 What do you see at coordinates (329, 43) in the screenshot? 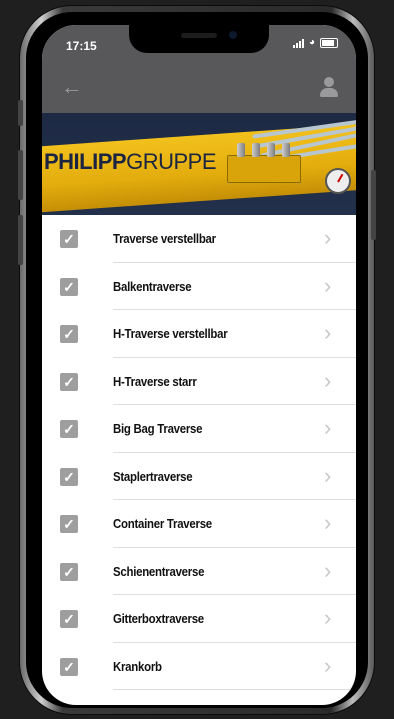
I see `battery-icon` at bounding box center [329, 43].